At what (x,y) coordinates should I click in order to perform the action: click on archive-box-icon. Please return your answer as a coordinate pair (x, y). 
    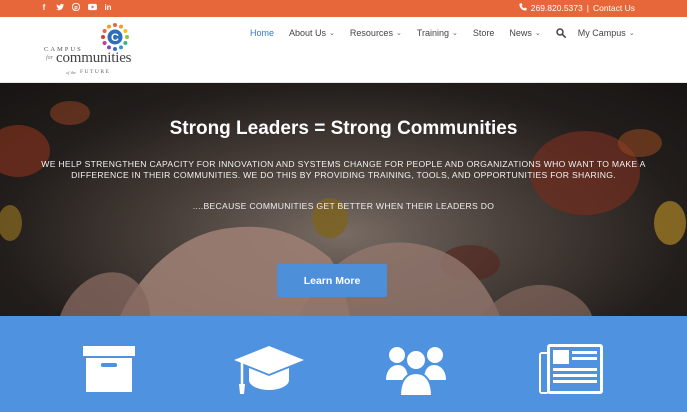
    Looking at the image, I should click on (109, 369).